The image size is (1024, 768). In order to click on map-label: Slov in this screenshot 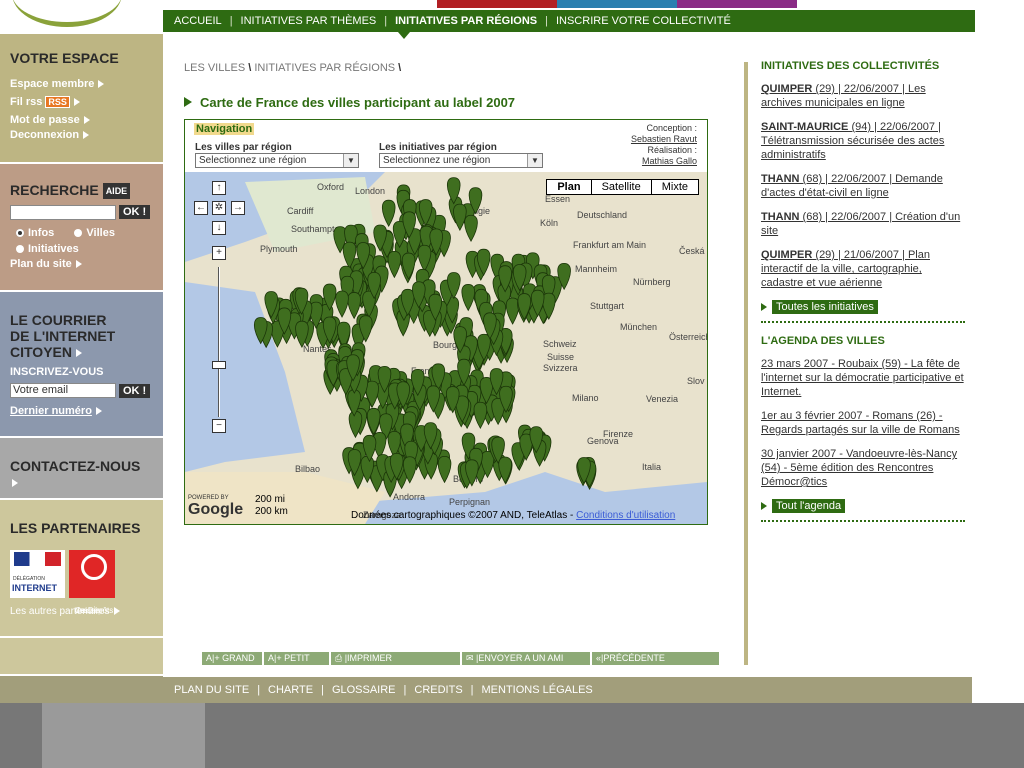, I will do `click(696, 381)`.